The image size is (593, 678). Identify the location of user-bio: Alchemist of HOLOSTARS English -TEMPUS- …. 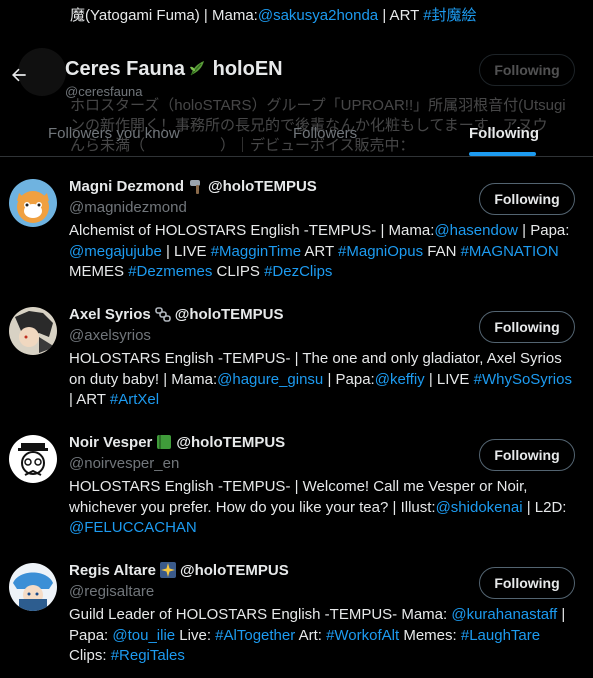
(324, 252).